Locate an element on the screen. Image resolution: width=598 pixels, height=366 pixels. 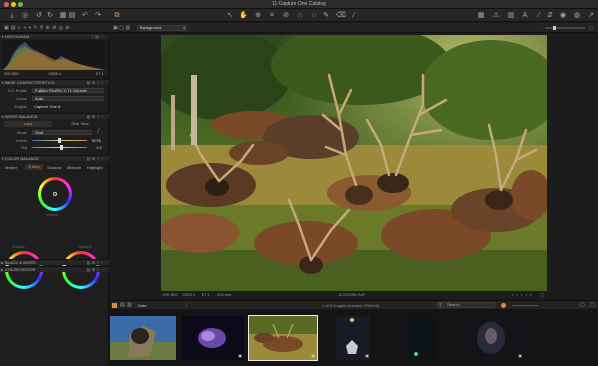
tint-slider-thumb is located at coordinates (61, 147).